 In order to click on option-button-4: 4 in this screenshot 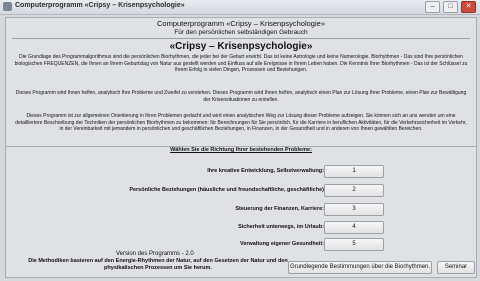, I will do `click(354, 227)`.